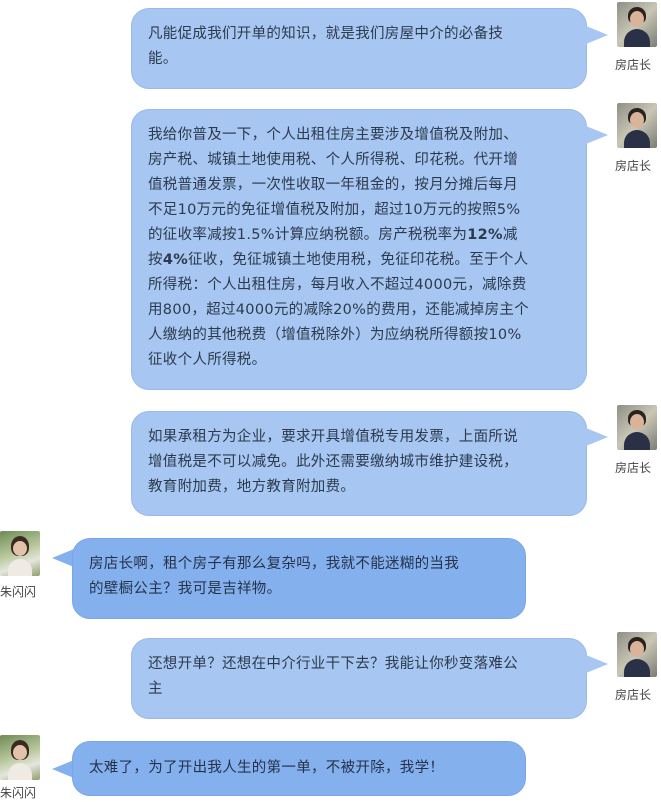 The width and height of the screenshot is (661, 802). I want to click on message-text: 的征收率减按1.5%计算应纳税额。房产税税率为, so click(308, 235).